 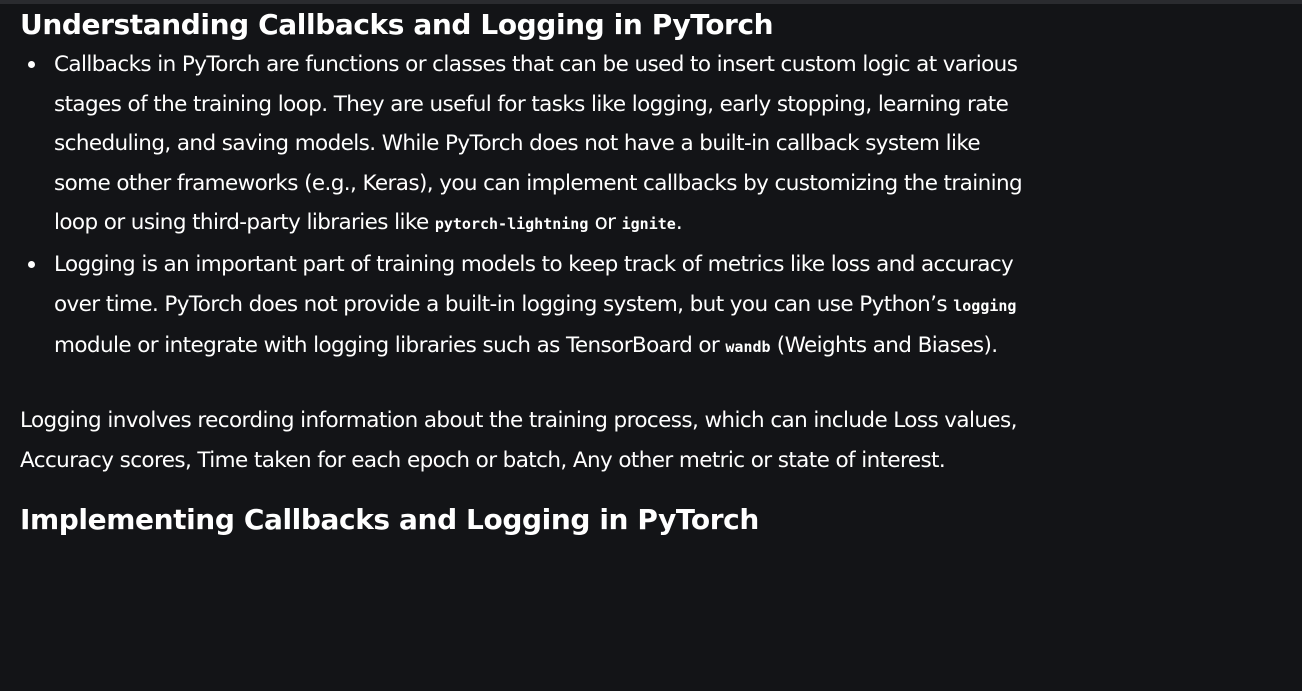 What do you see at coordinates (748, 347) in the screenshot?
I see `inline-code-wandb: wandb` at bounding box center [748, 347].